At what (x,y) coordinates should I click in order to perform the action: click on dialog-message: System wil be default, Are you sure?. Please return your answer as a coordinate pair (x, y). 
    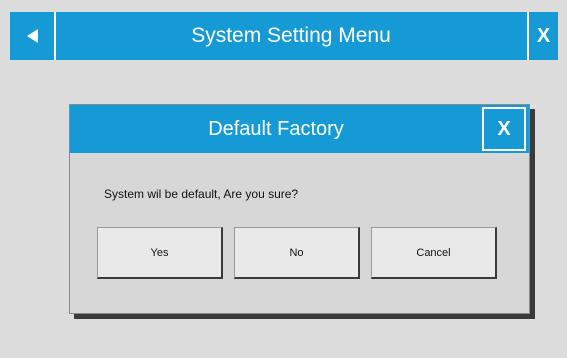
    Looking at the image, I should click on (201, 194).